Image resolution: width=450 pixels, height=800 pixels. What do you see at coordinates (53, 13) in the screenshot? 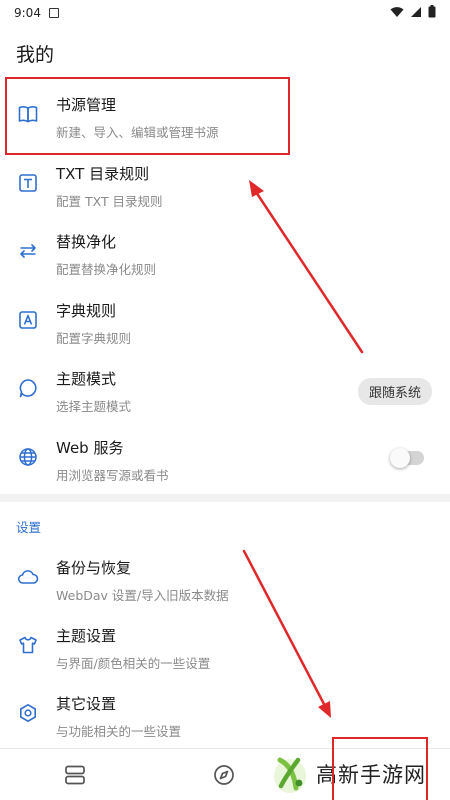
I see `notification-icon` at bounding box center [53, 13].